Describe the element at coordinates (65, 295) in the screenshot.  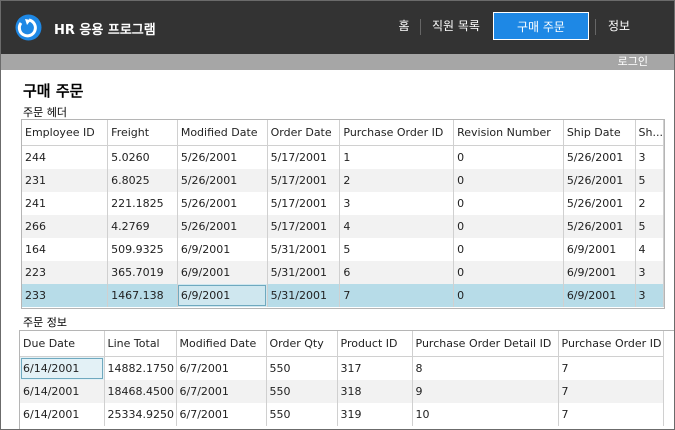
I see `table-cell: 233` at that location.